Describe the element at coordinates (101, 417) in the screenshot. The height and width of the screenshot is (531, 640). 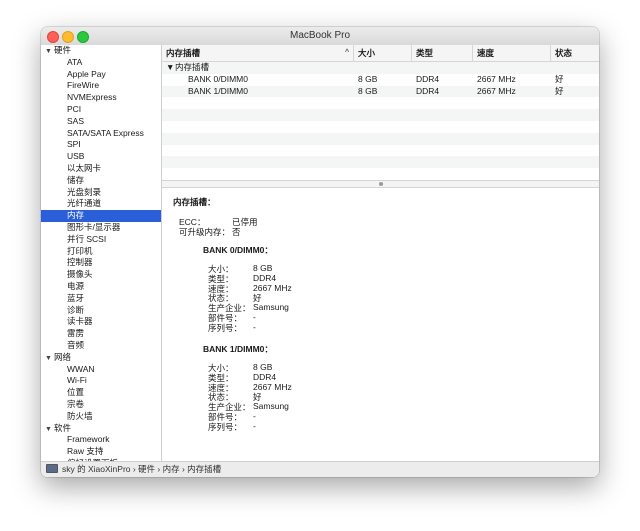
I see `sidebar-item: 防火墙` at that location.